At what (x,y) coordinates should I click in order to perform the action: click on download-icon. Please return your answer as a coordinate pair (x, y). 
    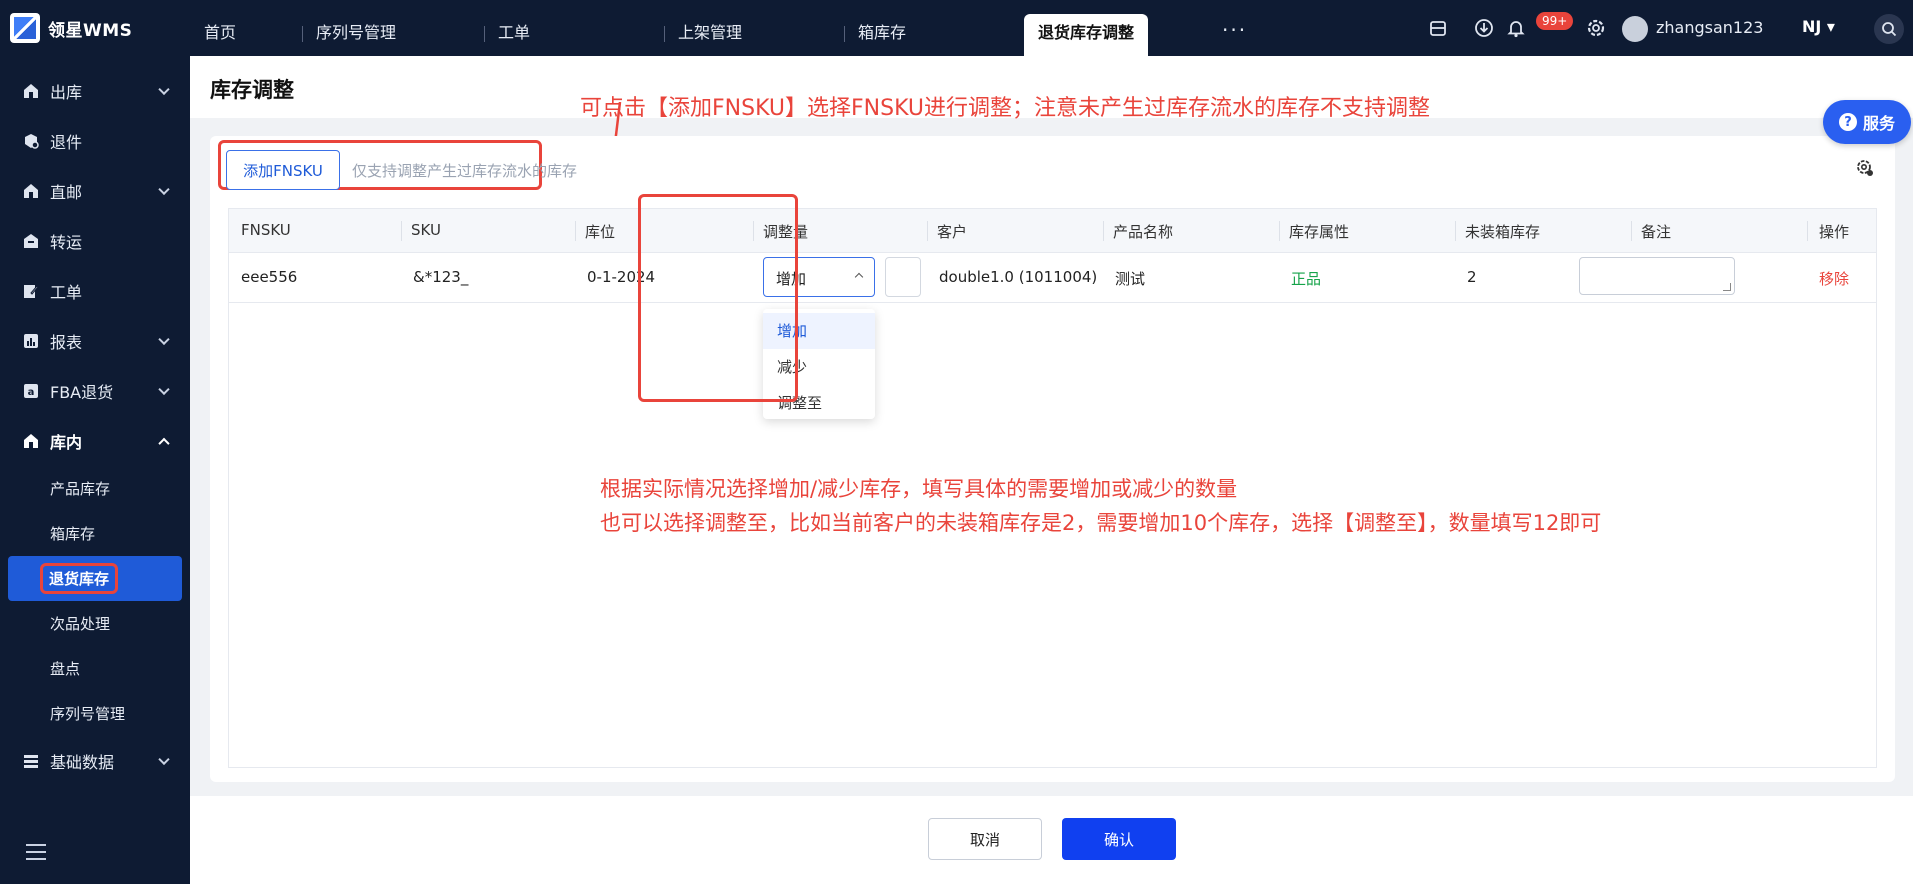
    Looking at the image, I should click on (1484, 28).